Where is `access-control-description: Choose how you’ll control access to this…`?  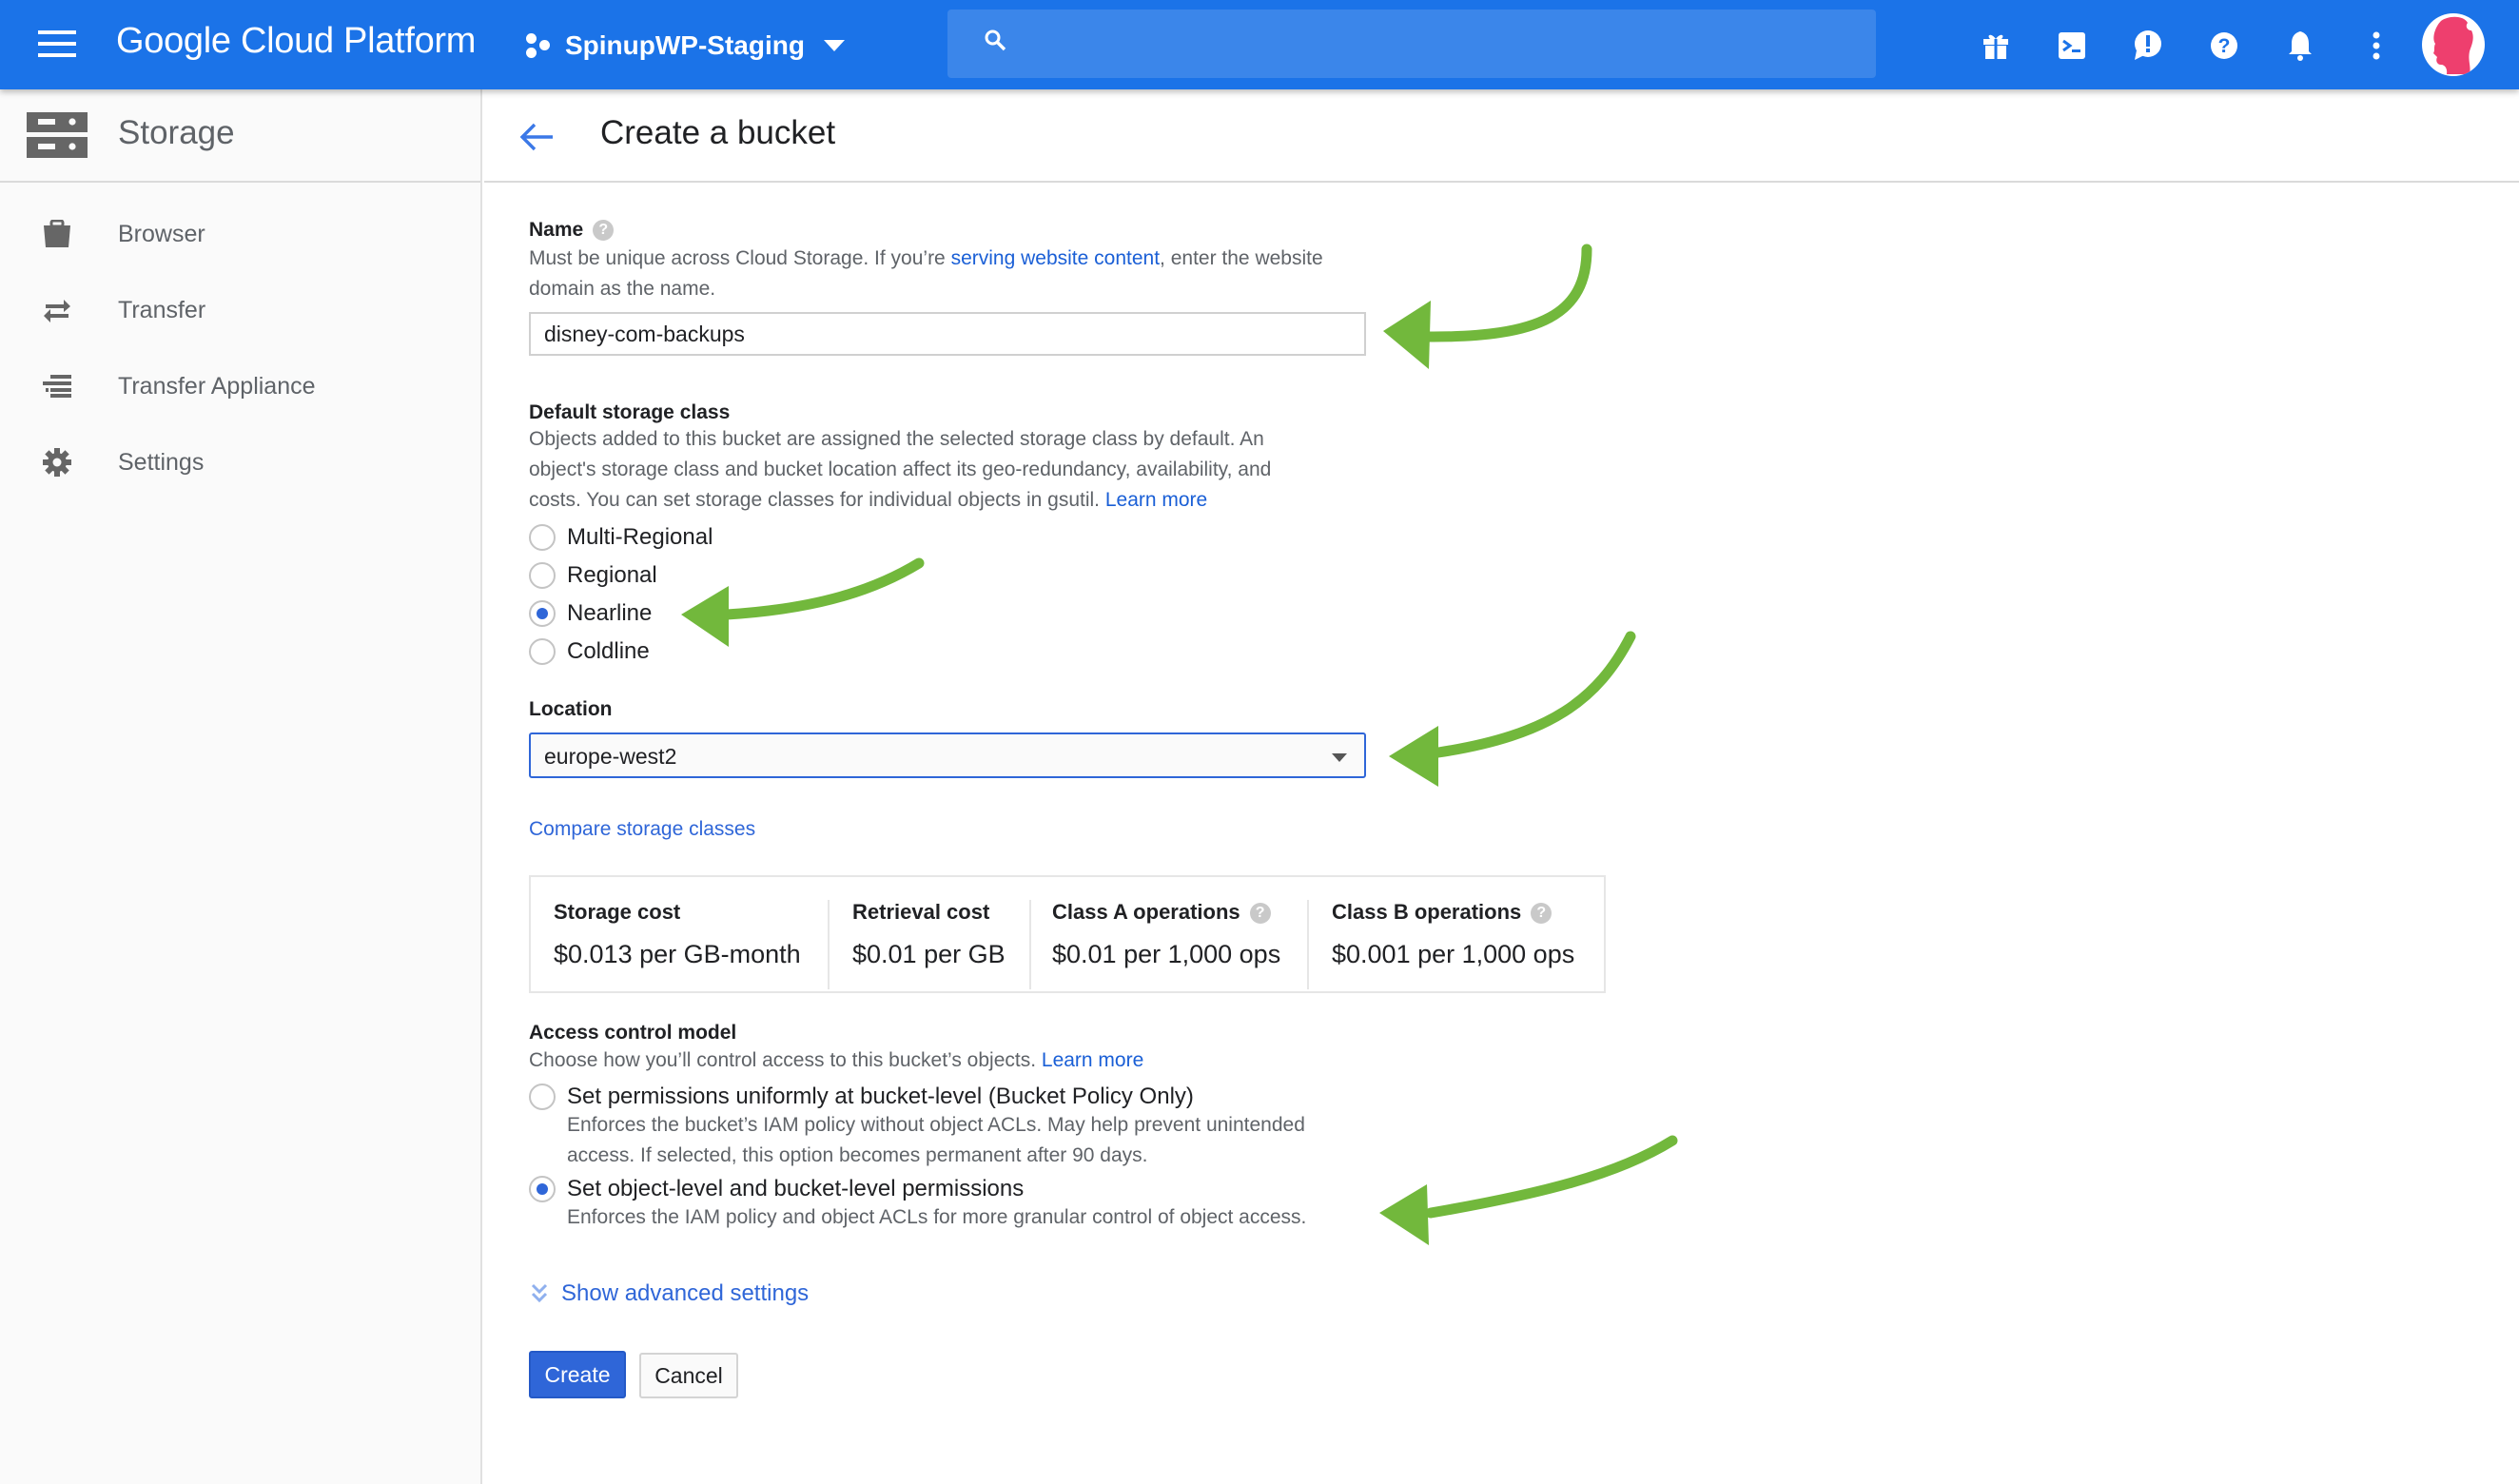 access-control-description: Choose how you’ll control access to this… is located at coordinates (836, 1060).